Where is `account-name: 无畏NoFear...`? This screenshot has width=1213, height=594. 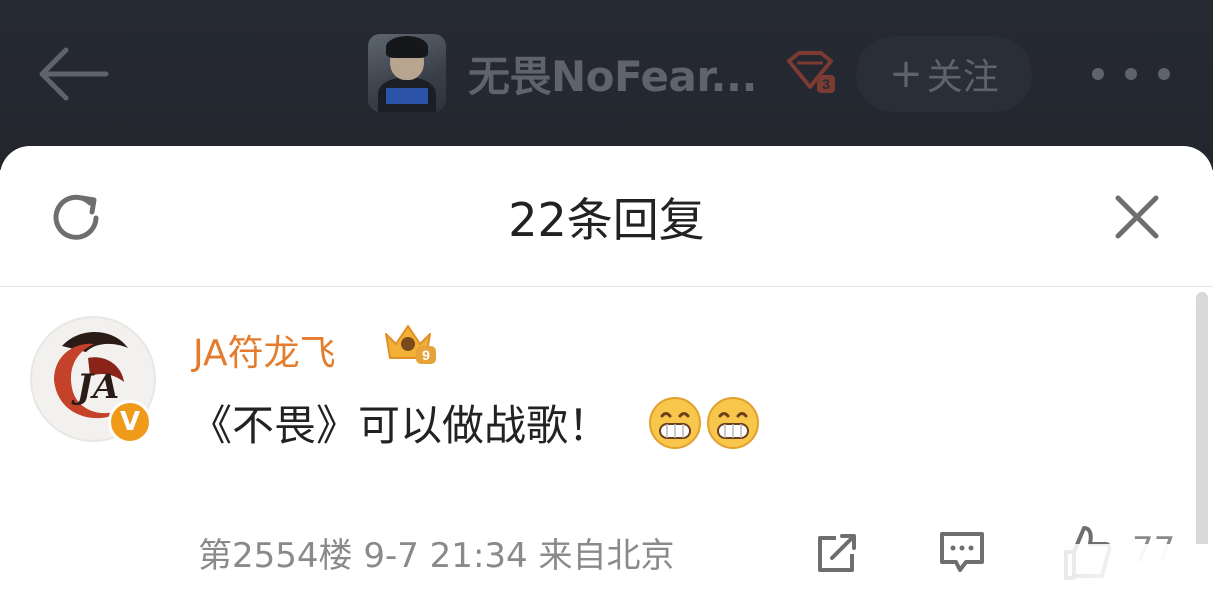 account-name: 无畏NoFear... is located at coordinates (612, 73).